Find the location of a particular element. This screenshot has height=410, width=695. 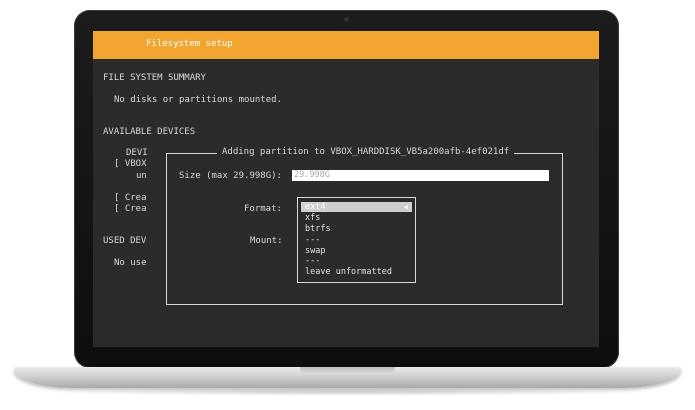

caret-left-icon: ◀ is located at coordinates (405, 207).